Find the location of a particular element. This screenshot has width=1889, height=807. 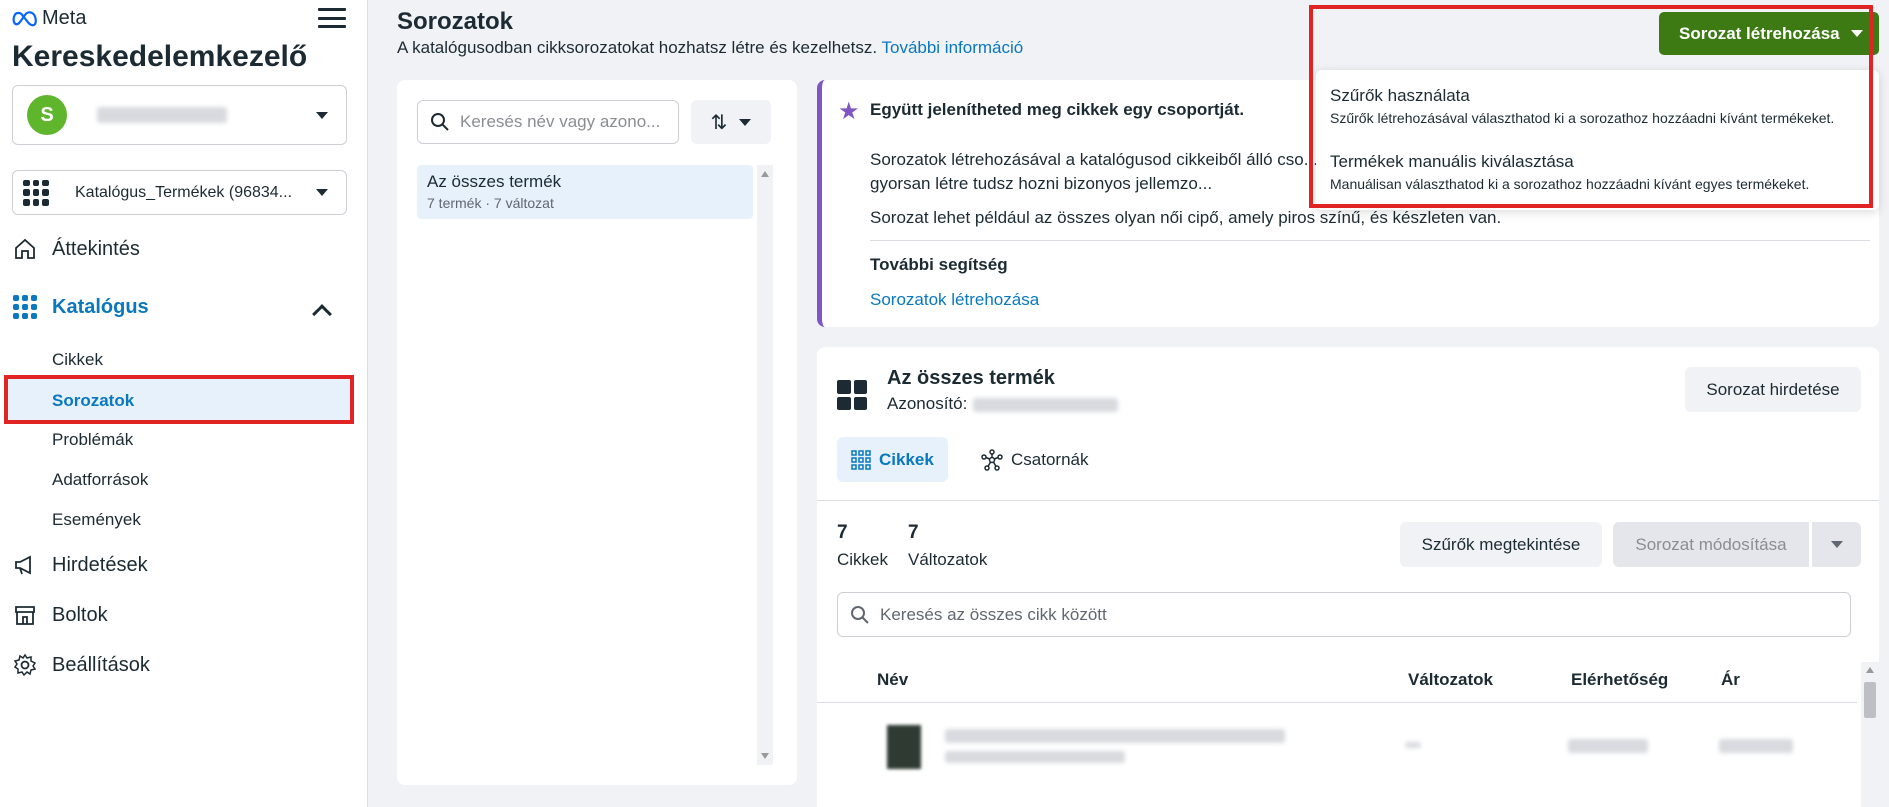

sidebar-item-cikkek: Cikkek is located at coordinates (77, 360).